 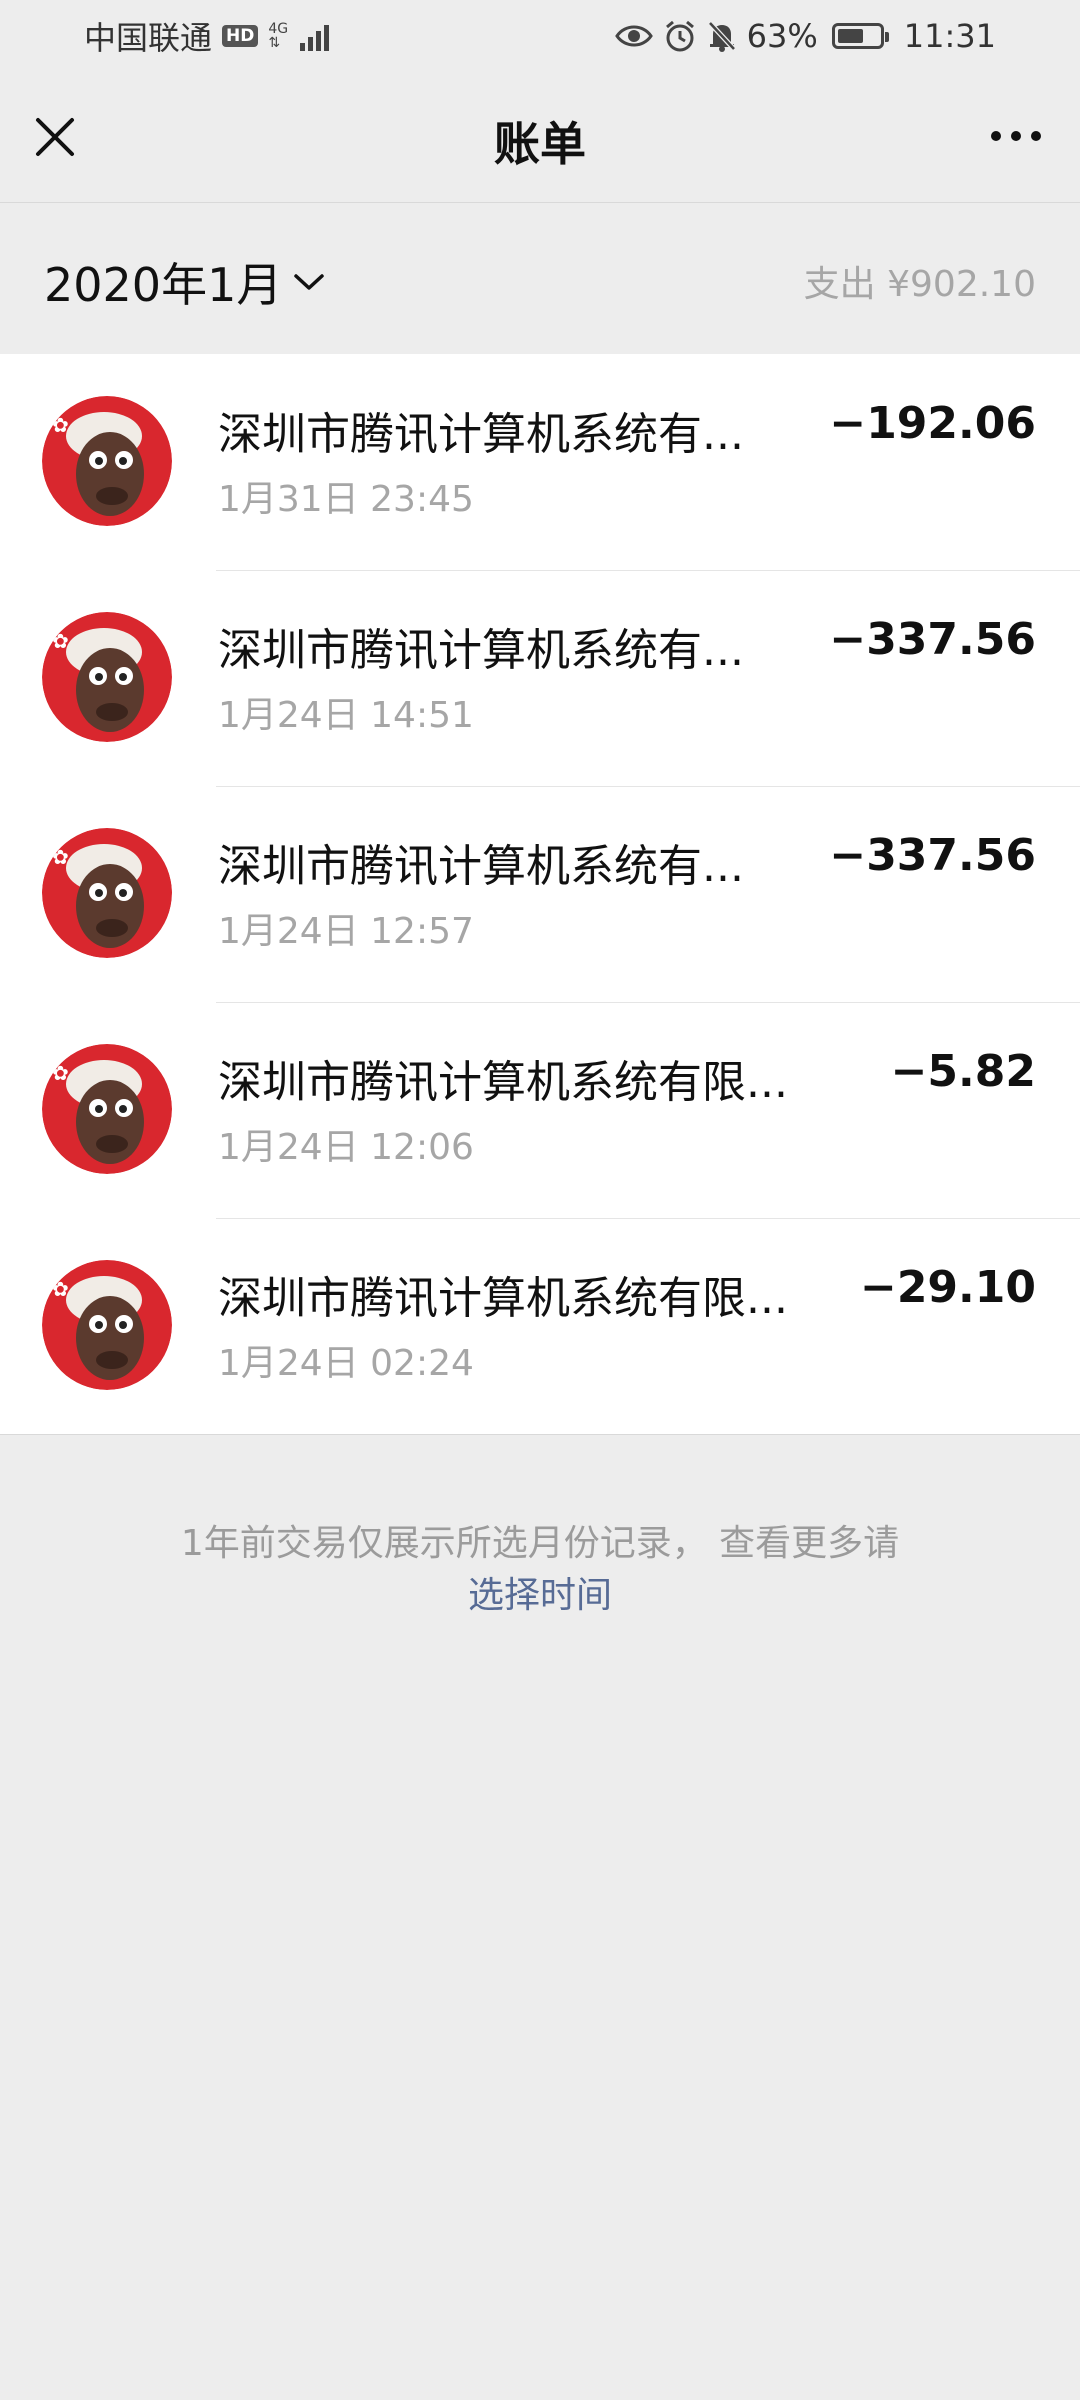 What do you see at coordinates (860, 36) in the screenshot?
I see `battery-icon` at bounding box center [860, 36].